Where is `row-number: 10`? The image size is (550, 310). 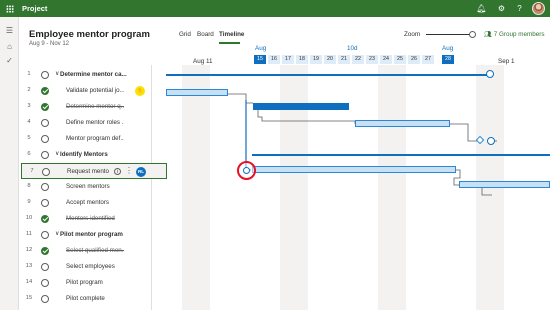 row-number: 10 is located at coordinates (29, 218).